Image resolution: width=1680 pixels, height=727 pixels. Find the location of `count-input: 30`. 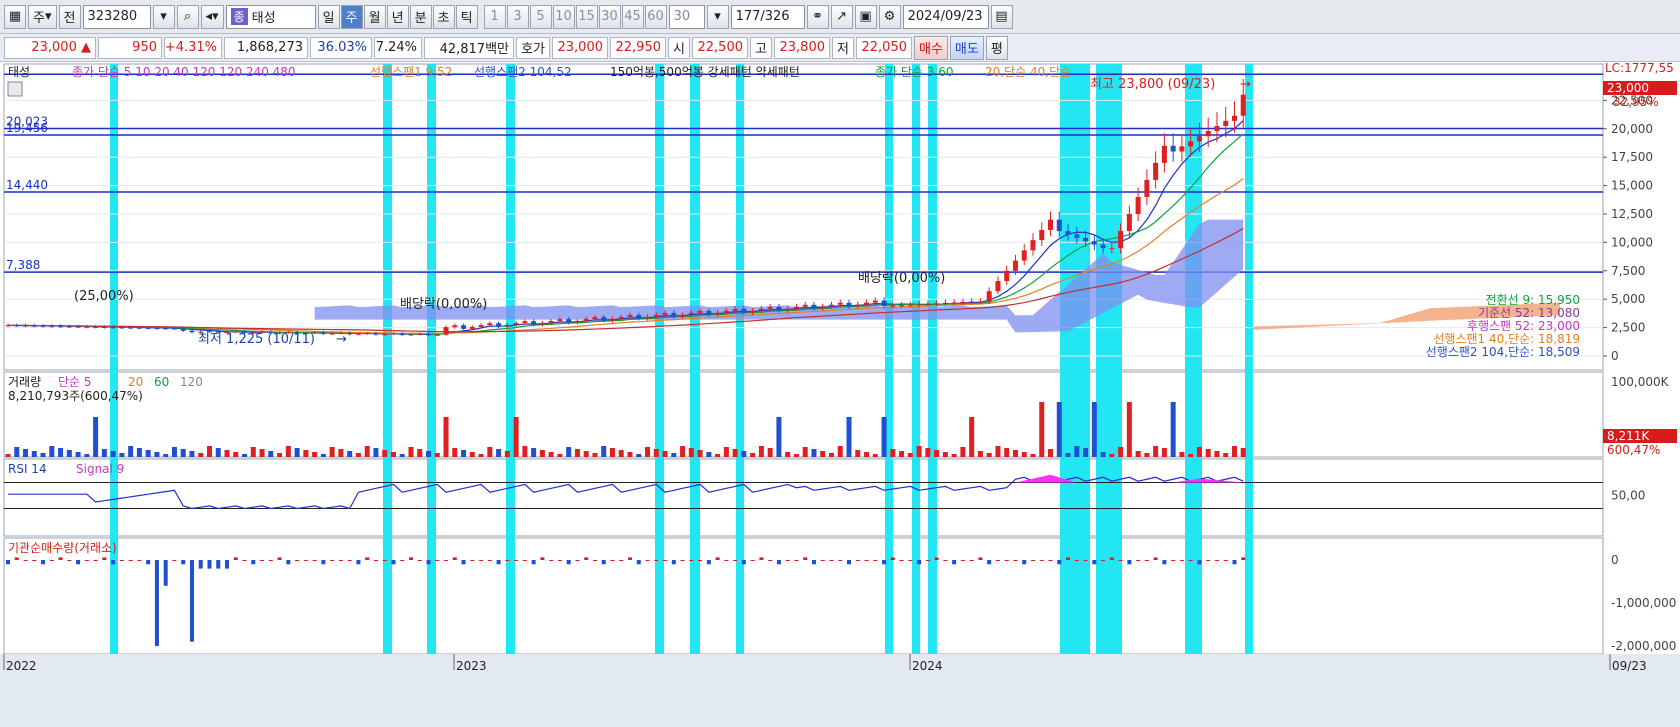

count-input: 30 is located at coordinates (686, 16).